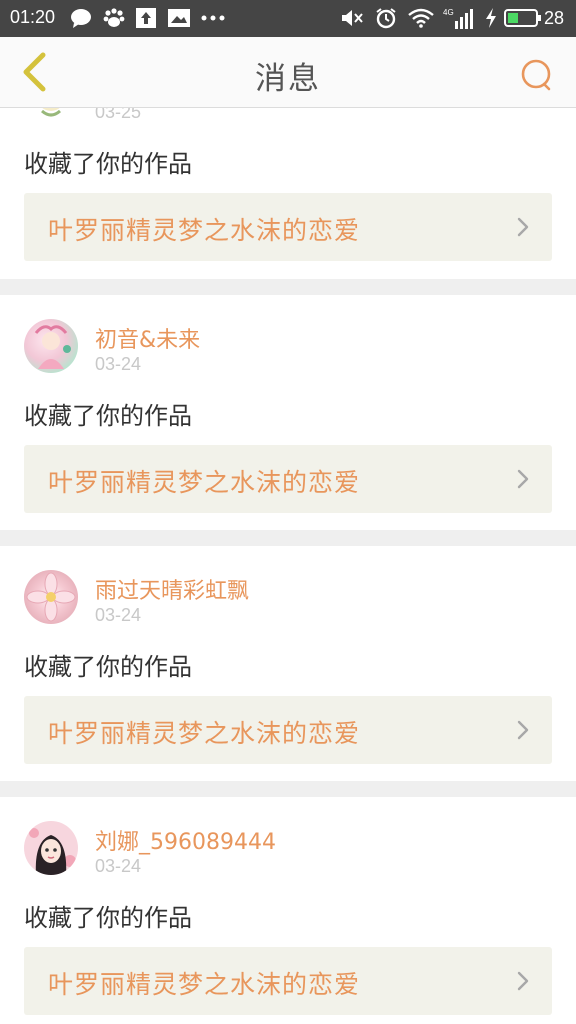 This screenshot has width=576, height=1024. I want to click on message-date: 03-25, so click(118, 115).